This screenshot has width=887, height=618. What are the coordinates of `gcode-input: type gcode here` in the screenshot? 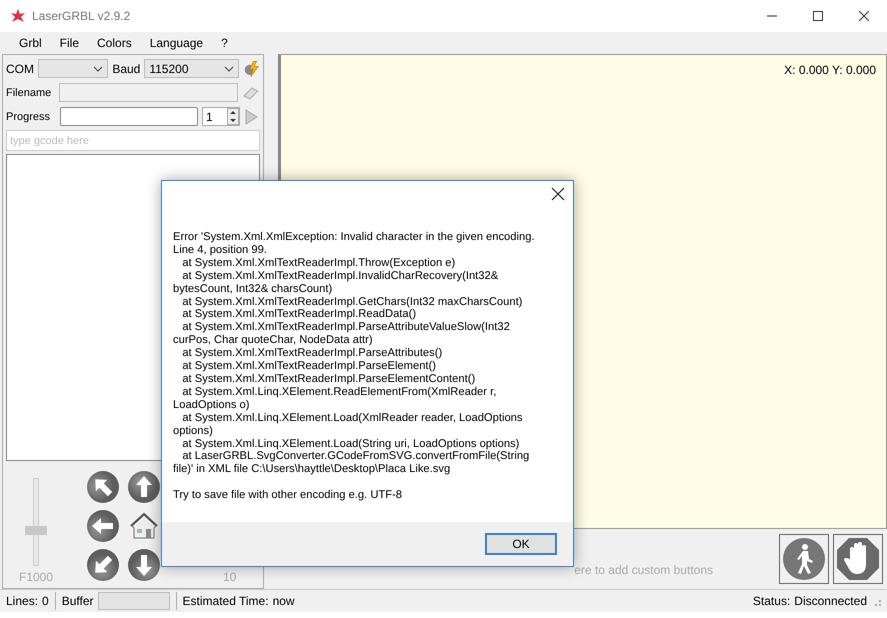 It's located at (133, 140).